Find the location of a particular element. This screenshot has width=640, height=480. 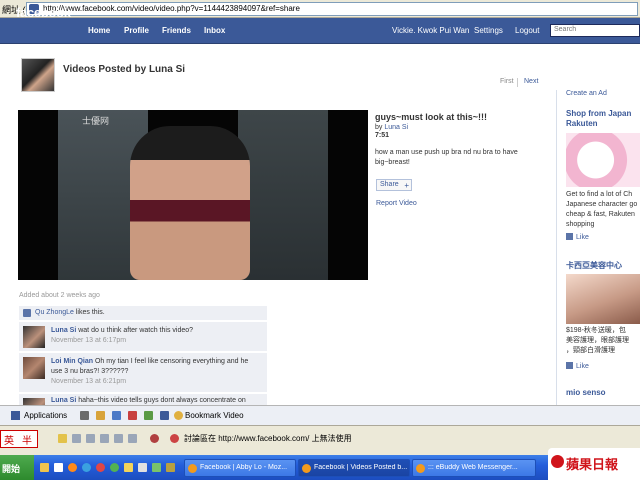

search-input: Search is located at coordinates (595, 30).